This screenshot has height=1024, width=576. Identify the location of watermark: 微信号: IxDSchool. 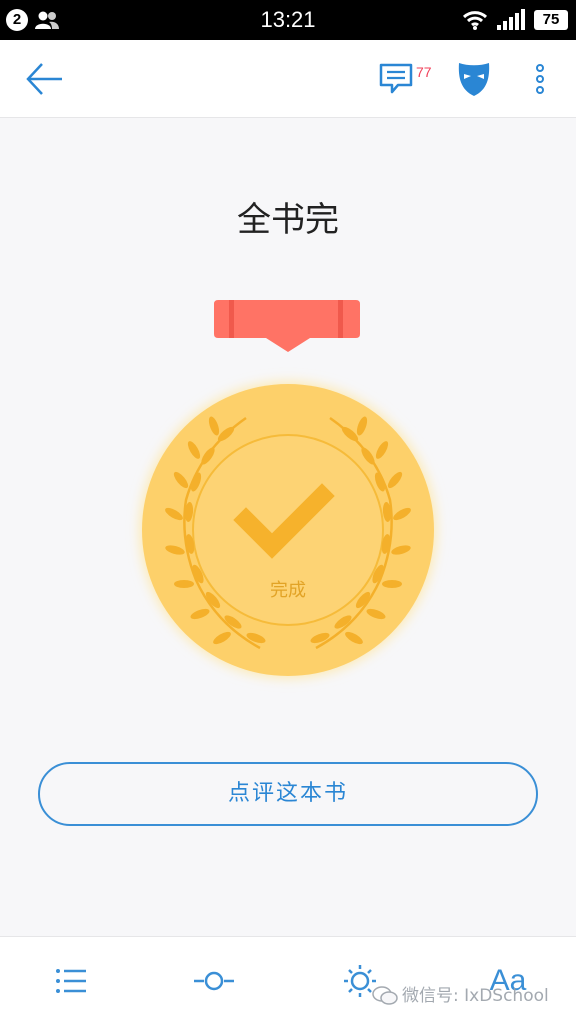
(472, 996).